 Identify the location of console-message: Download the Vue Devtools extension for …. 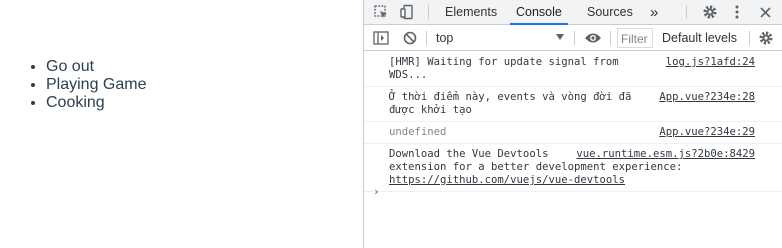
(573, 168).